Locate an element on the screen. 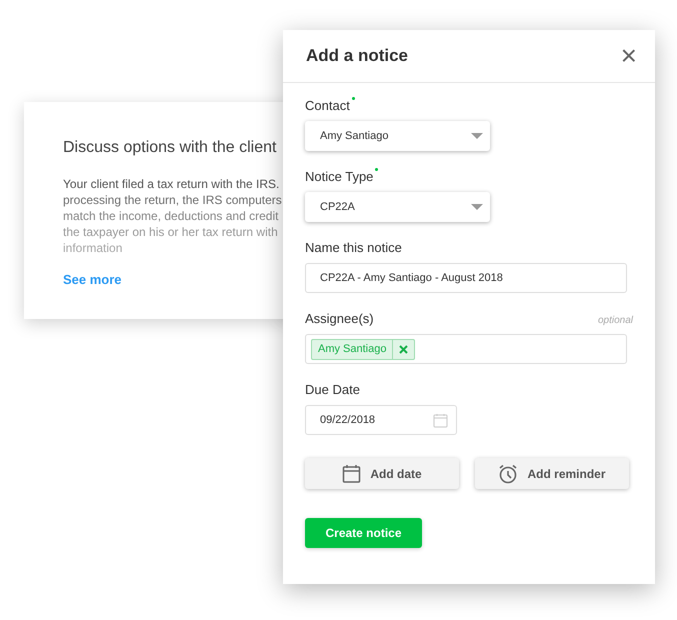 The height and width of the screenshot is (620, 677). field-label: Notice Type is located at coordinates (339, 177).